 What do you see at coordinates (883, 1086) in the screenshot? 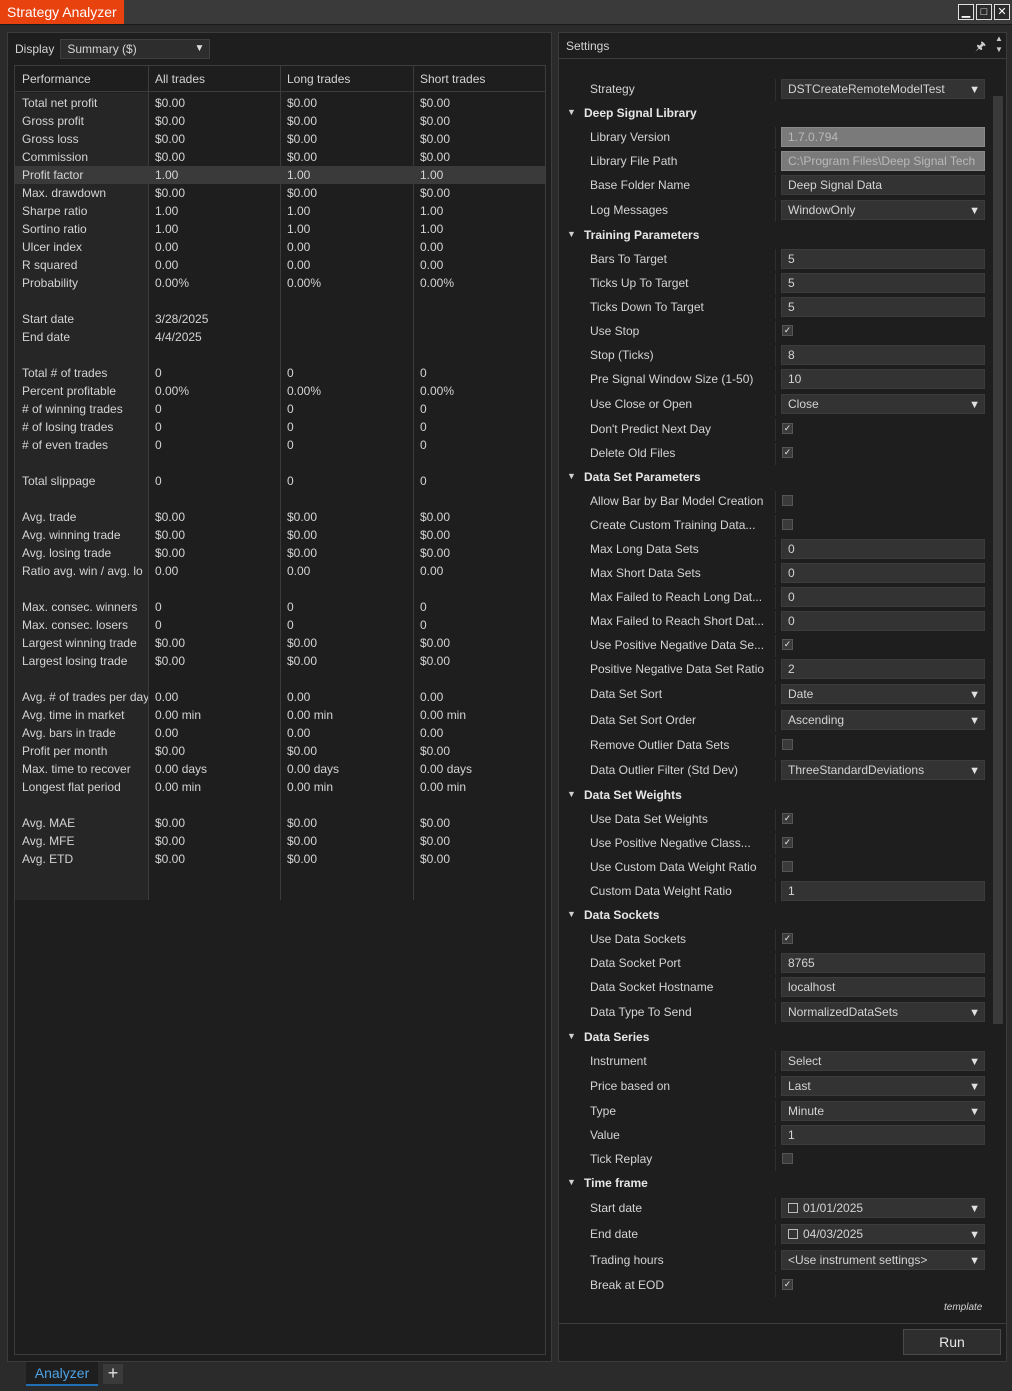
I see `dropdown-price-based-on: Last ▼` at bounding box center [883, 1086].